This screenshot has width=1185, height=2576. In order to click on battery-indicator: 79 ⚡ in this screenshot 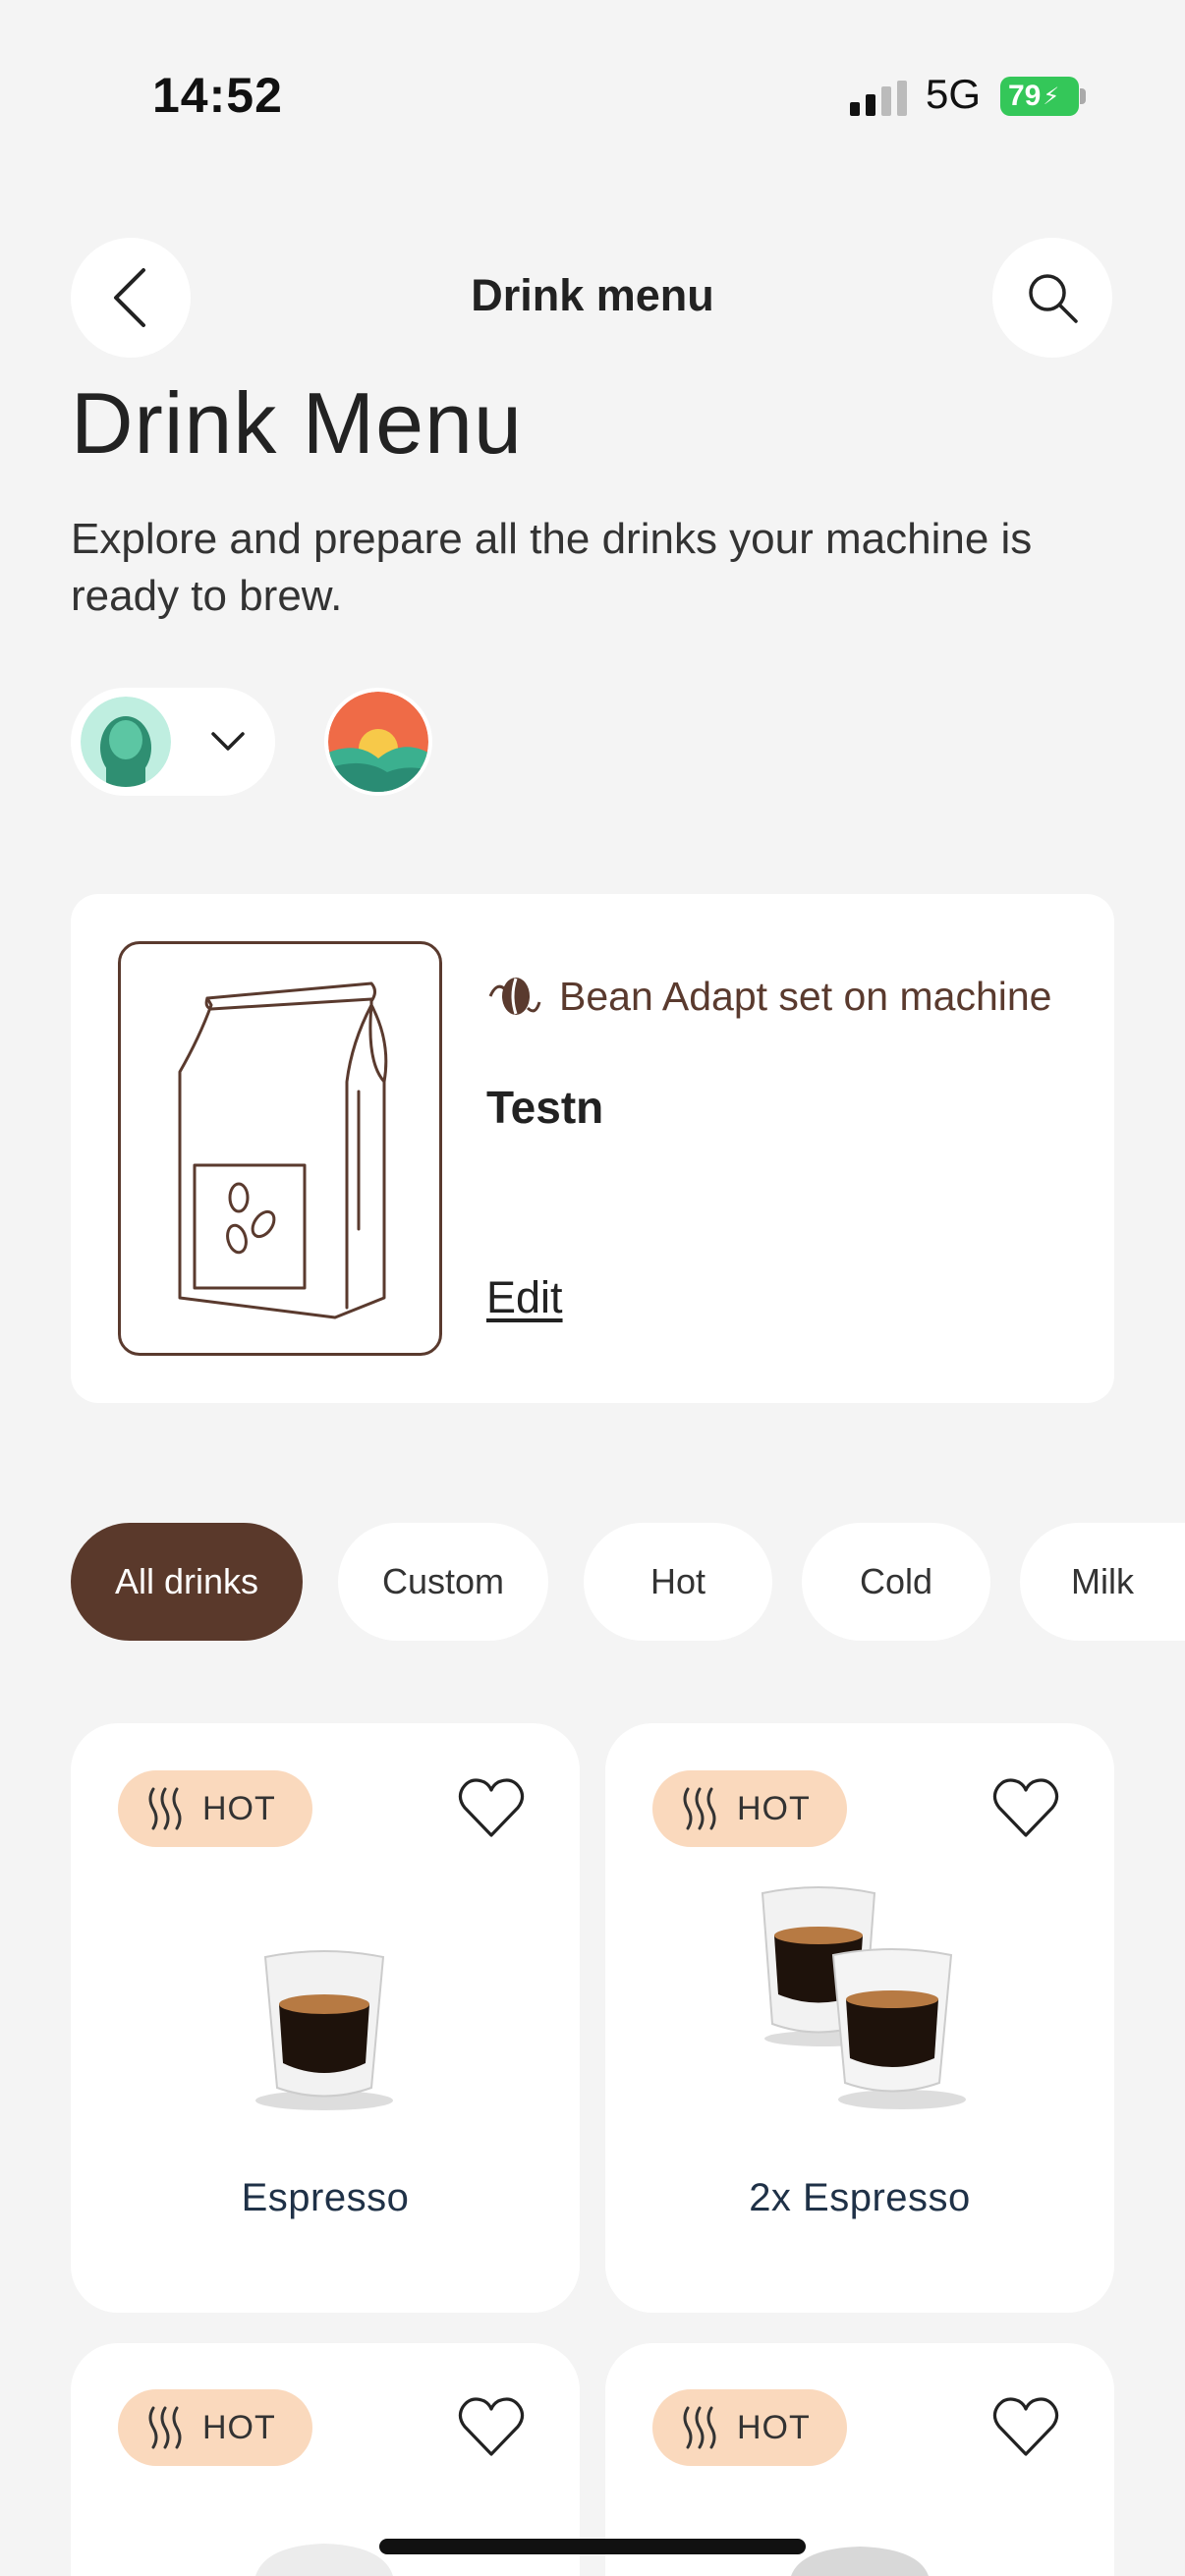, I will do `click(1040, 96)`.